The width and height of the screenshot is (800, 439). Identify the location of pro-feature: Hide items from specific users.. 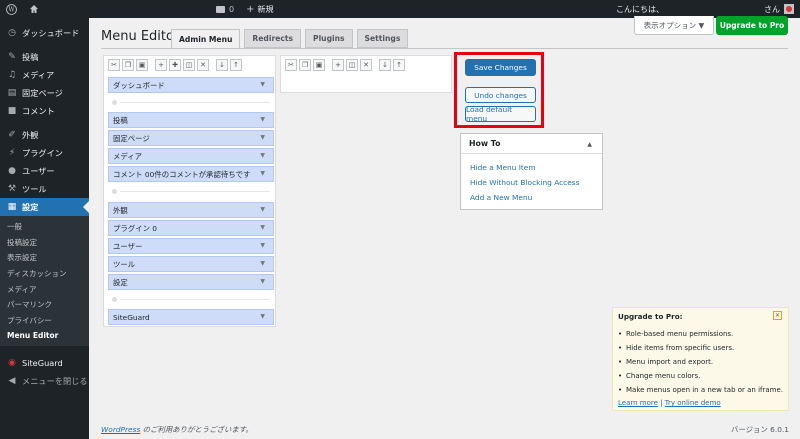
(676, 348).